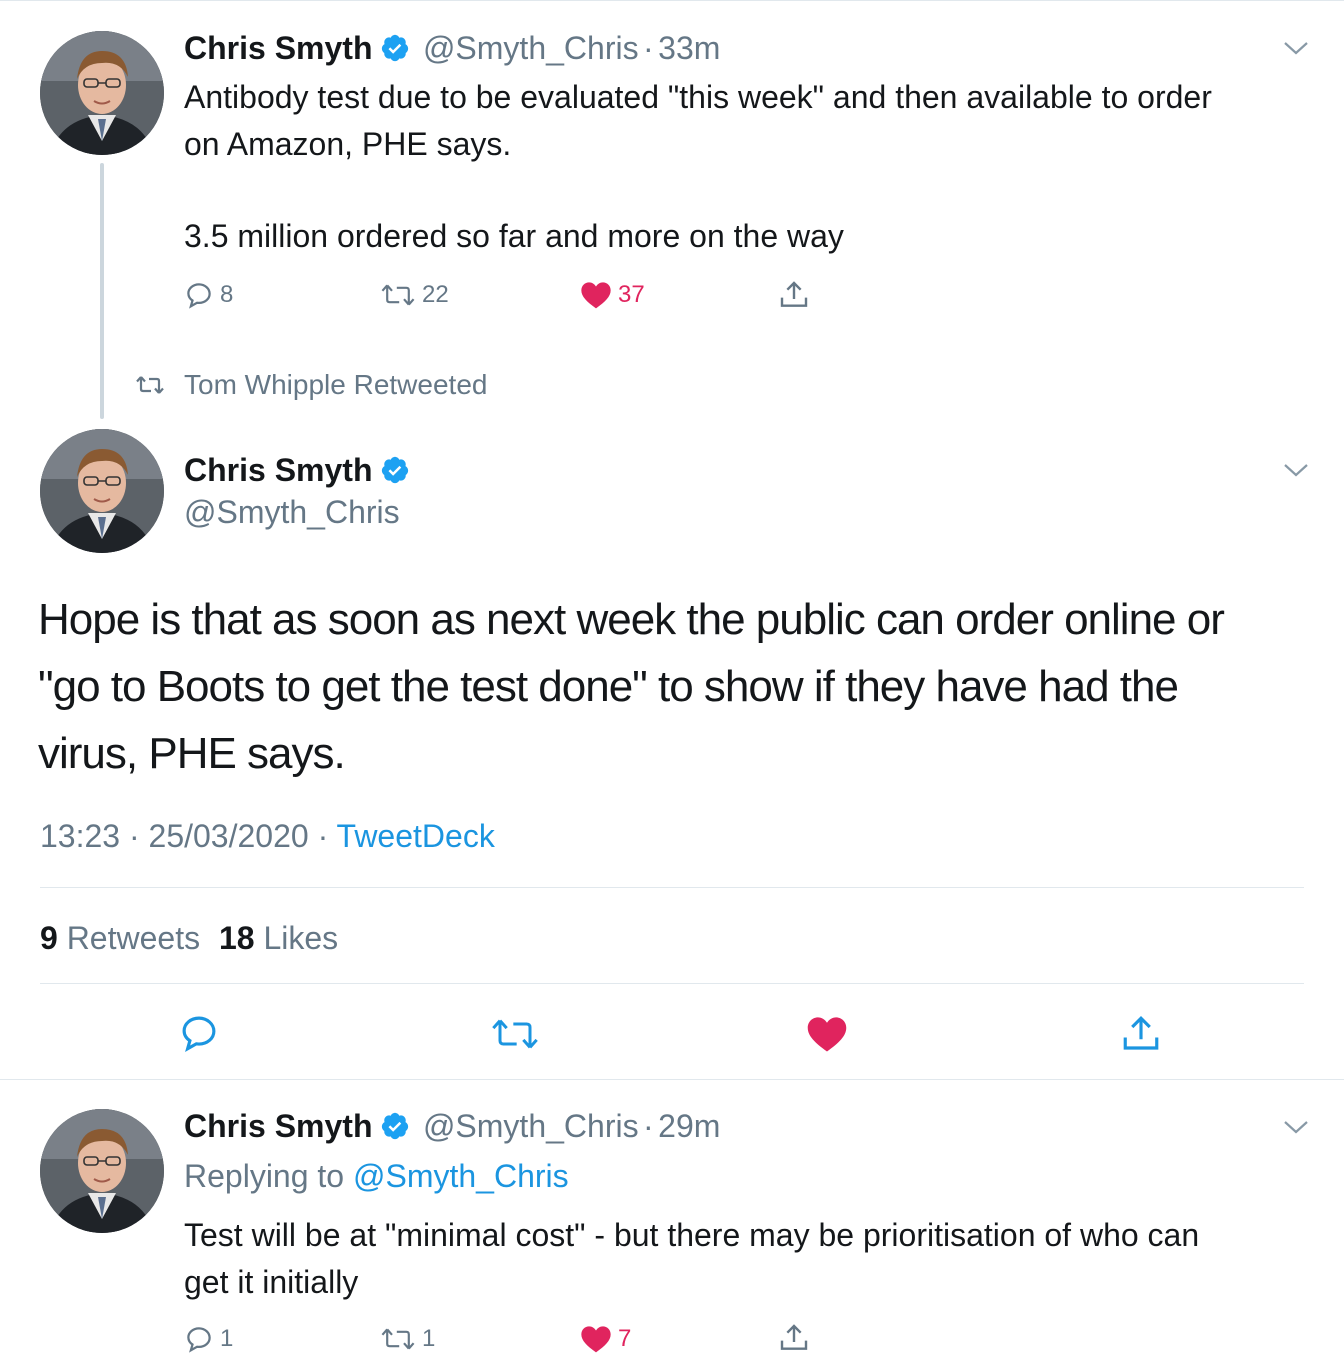 This screenshot has width=1344, height=1355. Describe the element at coordinates (227, 1338) in the screenshot. I see `reply-count: 1` at that location.